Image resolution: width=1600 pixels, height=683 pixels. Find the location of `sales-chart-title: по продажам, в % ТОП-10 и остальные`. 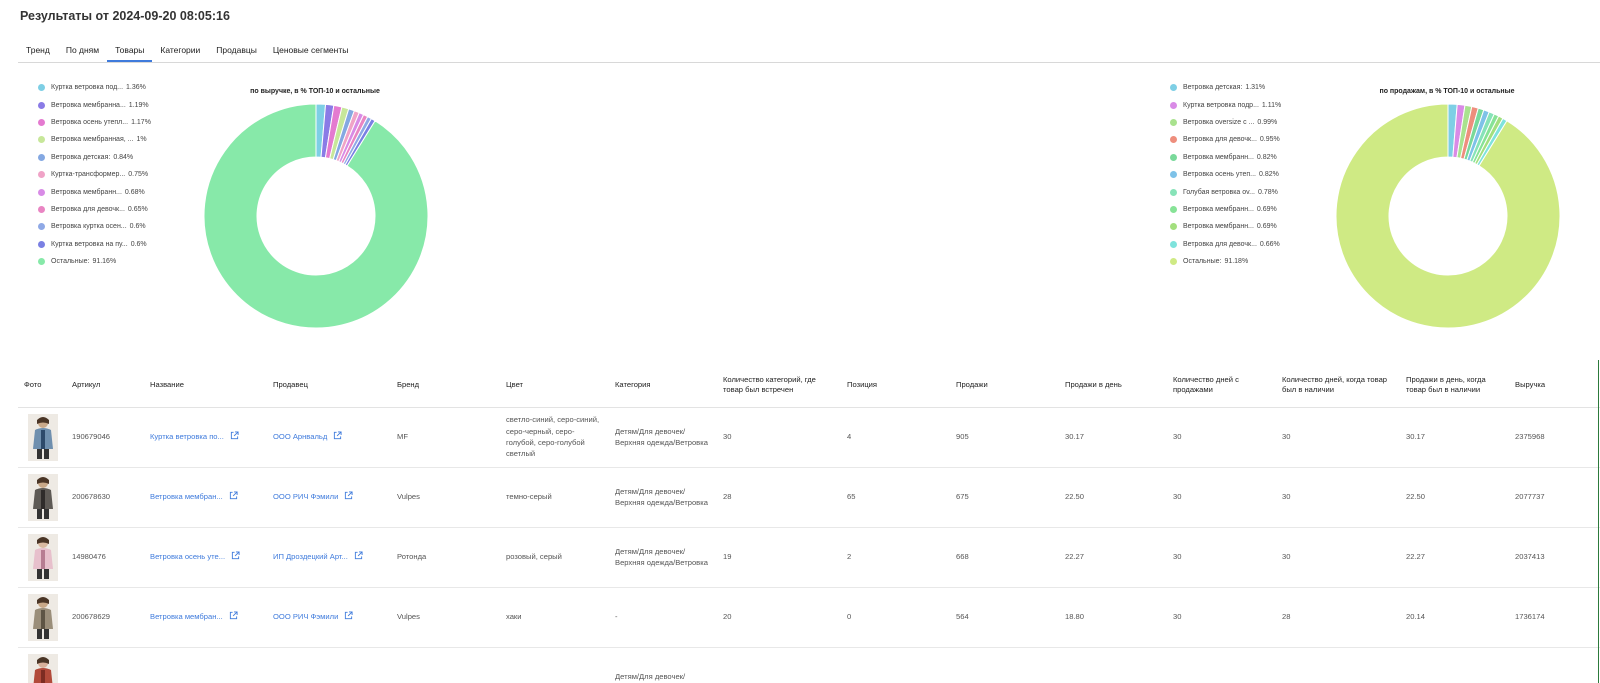

sales-chart-title: по продажам, в % ТОП-10 и остальные is located at coordinates (1447, 91).